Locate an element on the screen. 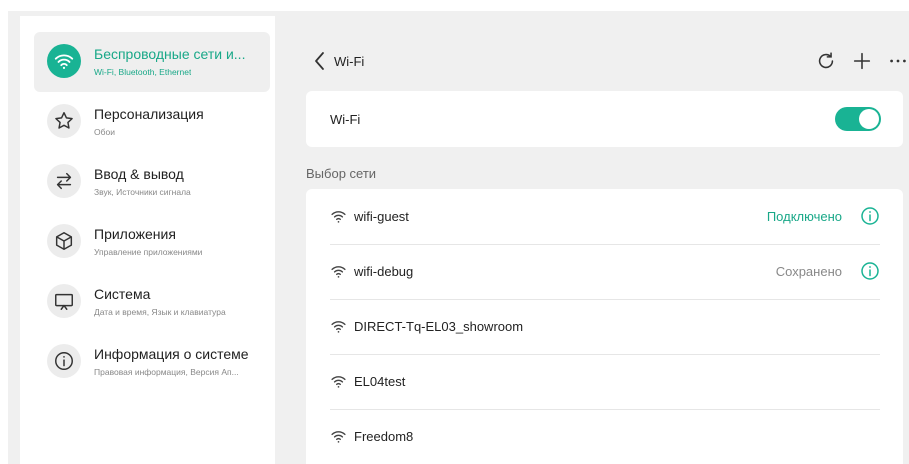  sidebar-item-subtitle: Дата и время, Язык и клавиатура is located at coordinates (160, 312).